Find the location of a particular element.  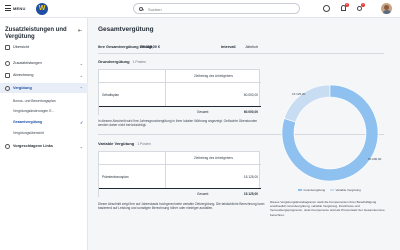

sidebar-item-compensation: Vergütung ⌃ is located at coordinates (44, 88).